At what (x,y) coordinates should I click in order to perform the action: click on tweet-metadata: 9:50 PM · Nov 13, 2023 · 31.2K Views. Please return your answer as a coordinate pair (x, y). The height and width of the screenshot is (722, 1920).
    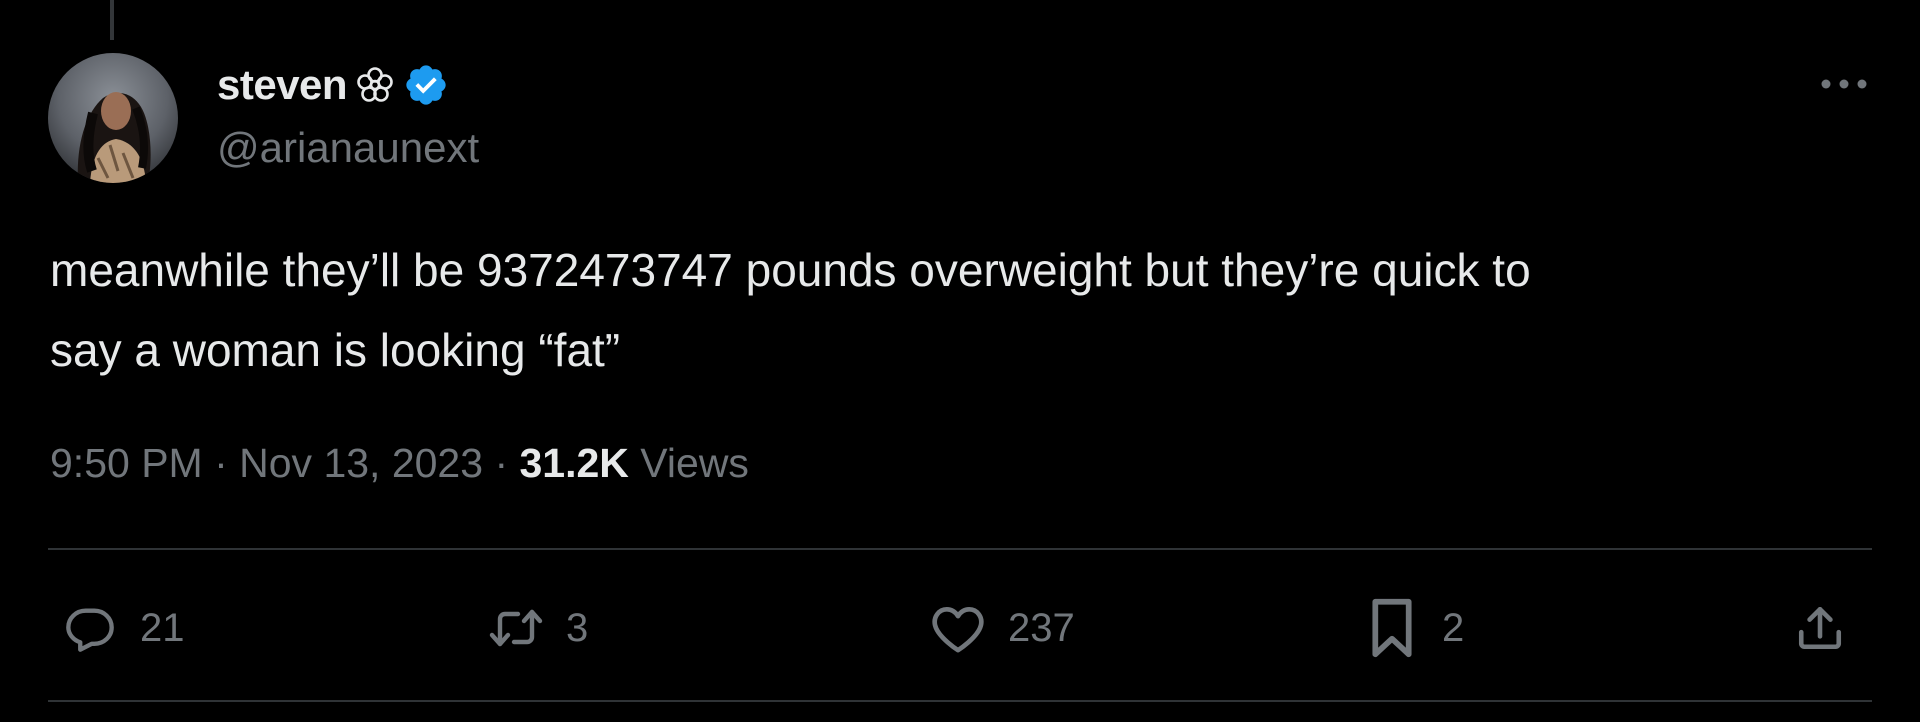
    Looking at the image, I should click on (399, 463).